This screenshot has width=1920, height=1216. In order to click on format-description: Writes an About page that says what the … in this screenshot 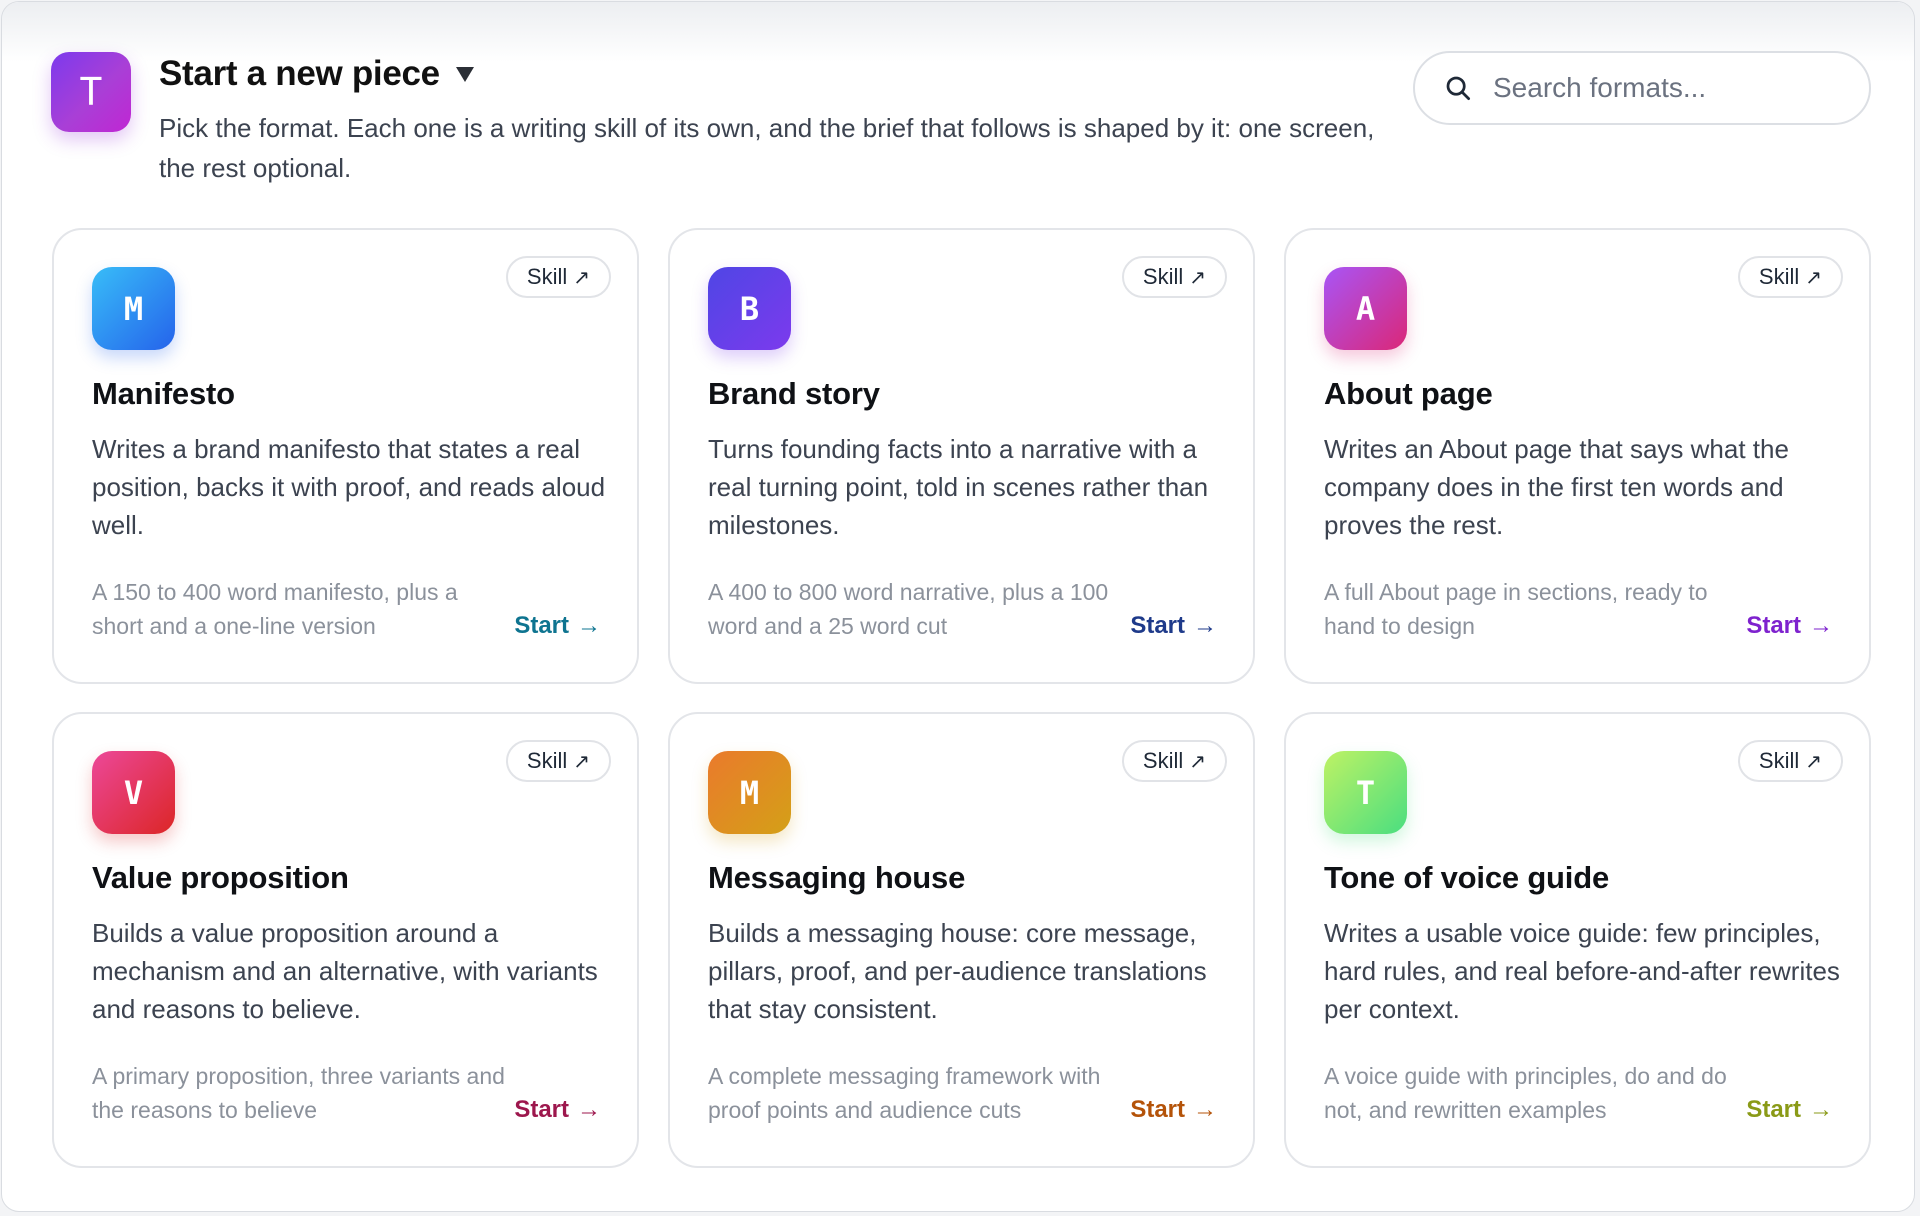, I will do `click(1556, 487)`.